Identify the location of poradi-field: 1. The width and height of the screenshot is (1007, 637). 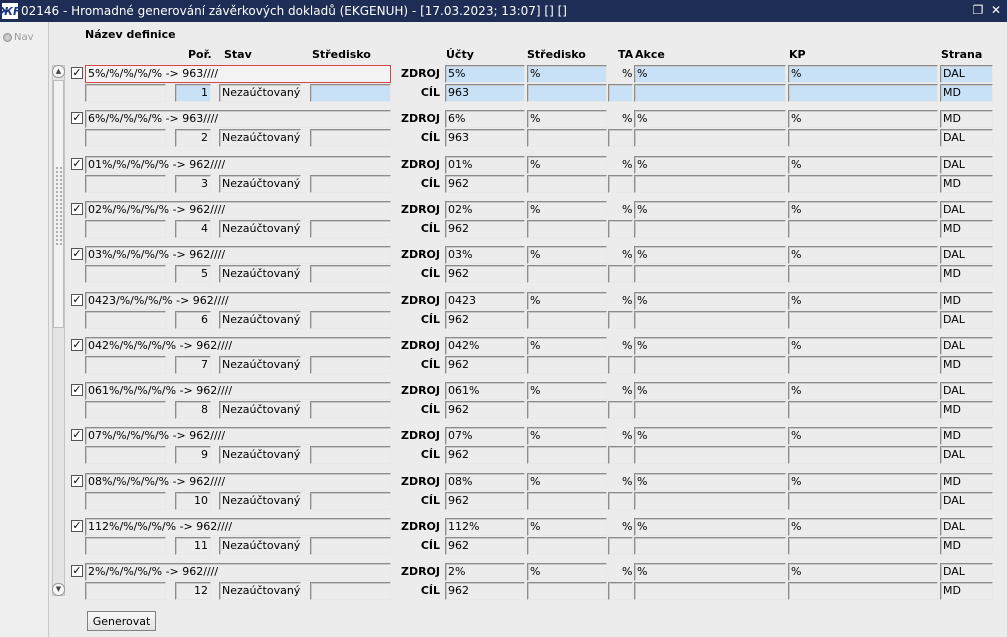
(193, 93).